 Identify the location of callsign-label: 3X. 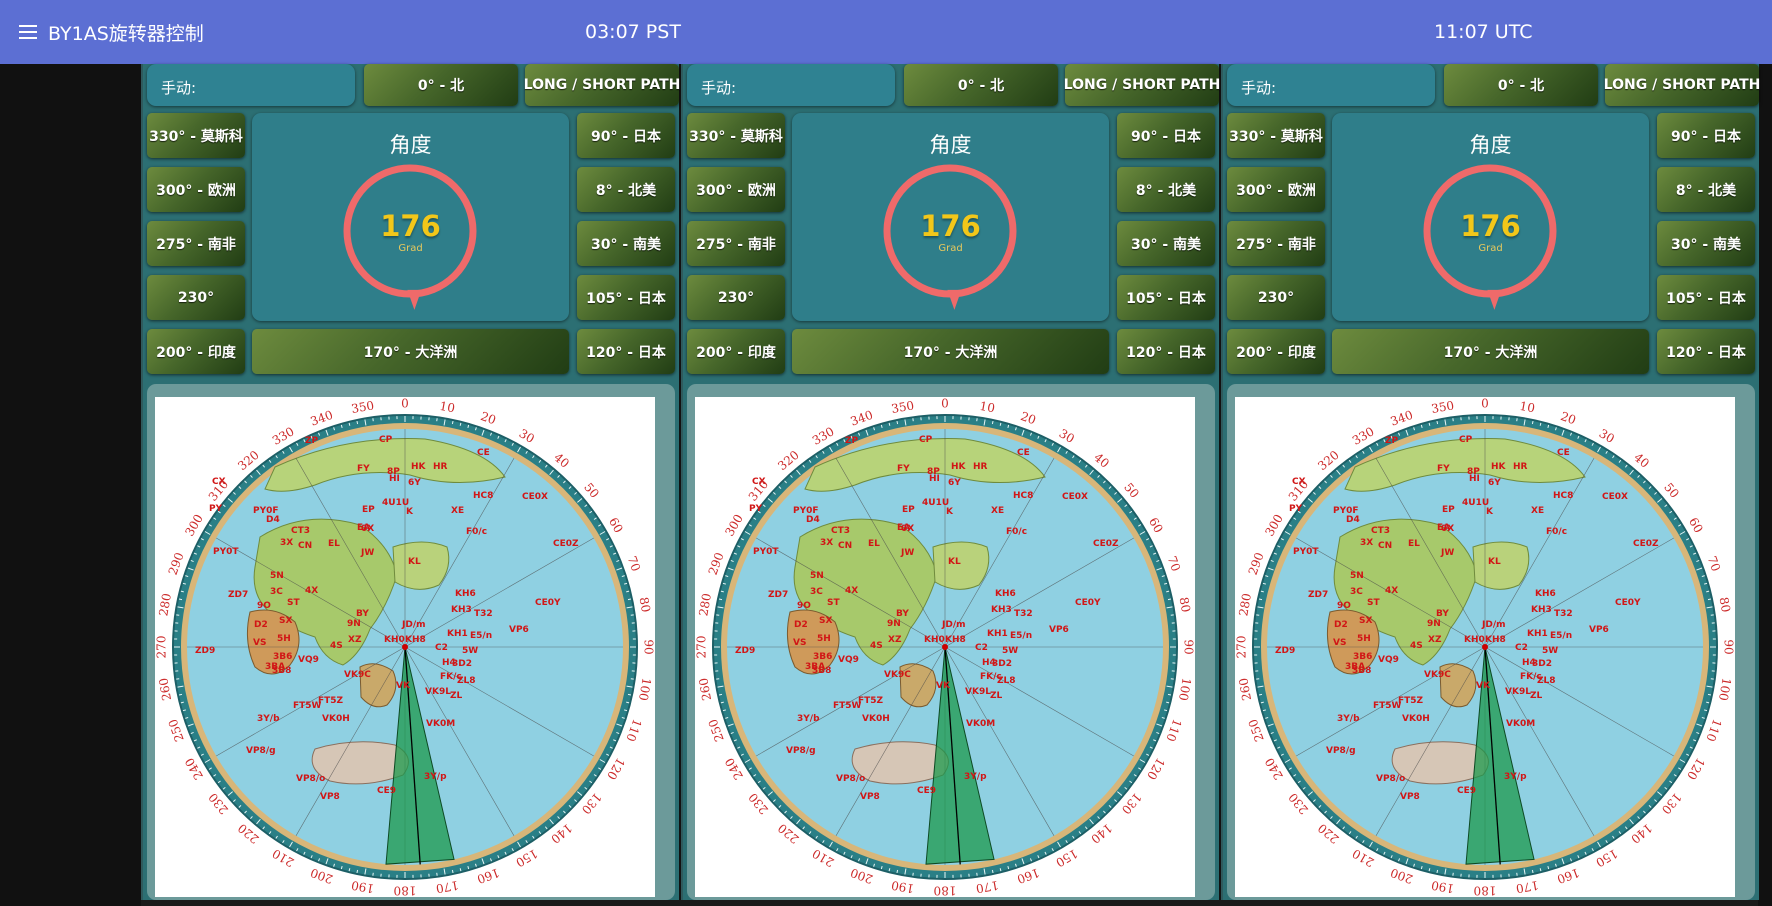
(286, 543).